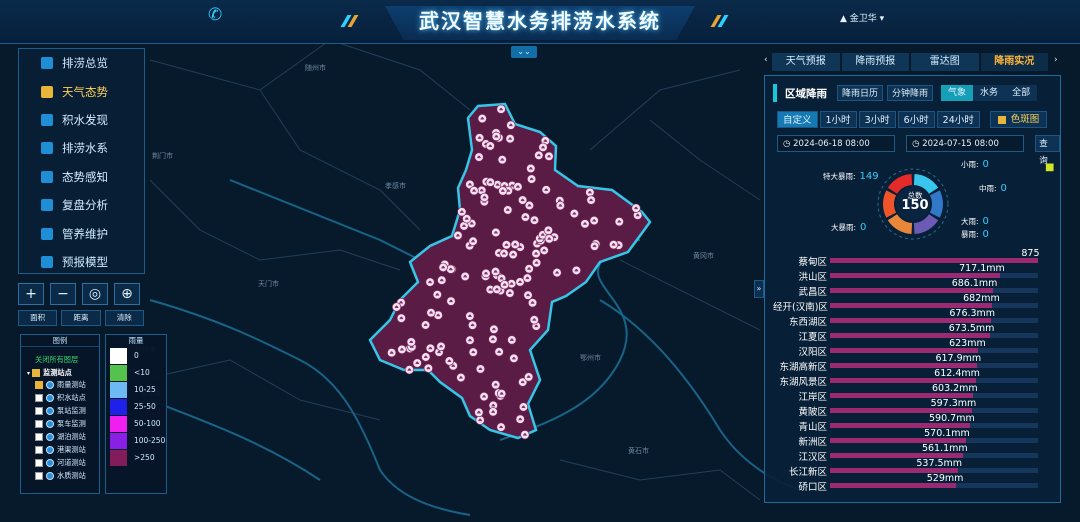 The image size is (1080, 522). Describe the element at coordinates (81, 318) in the screenshot. I see `distance-button: 距离` at that location.